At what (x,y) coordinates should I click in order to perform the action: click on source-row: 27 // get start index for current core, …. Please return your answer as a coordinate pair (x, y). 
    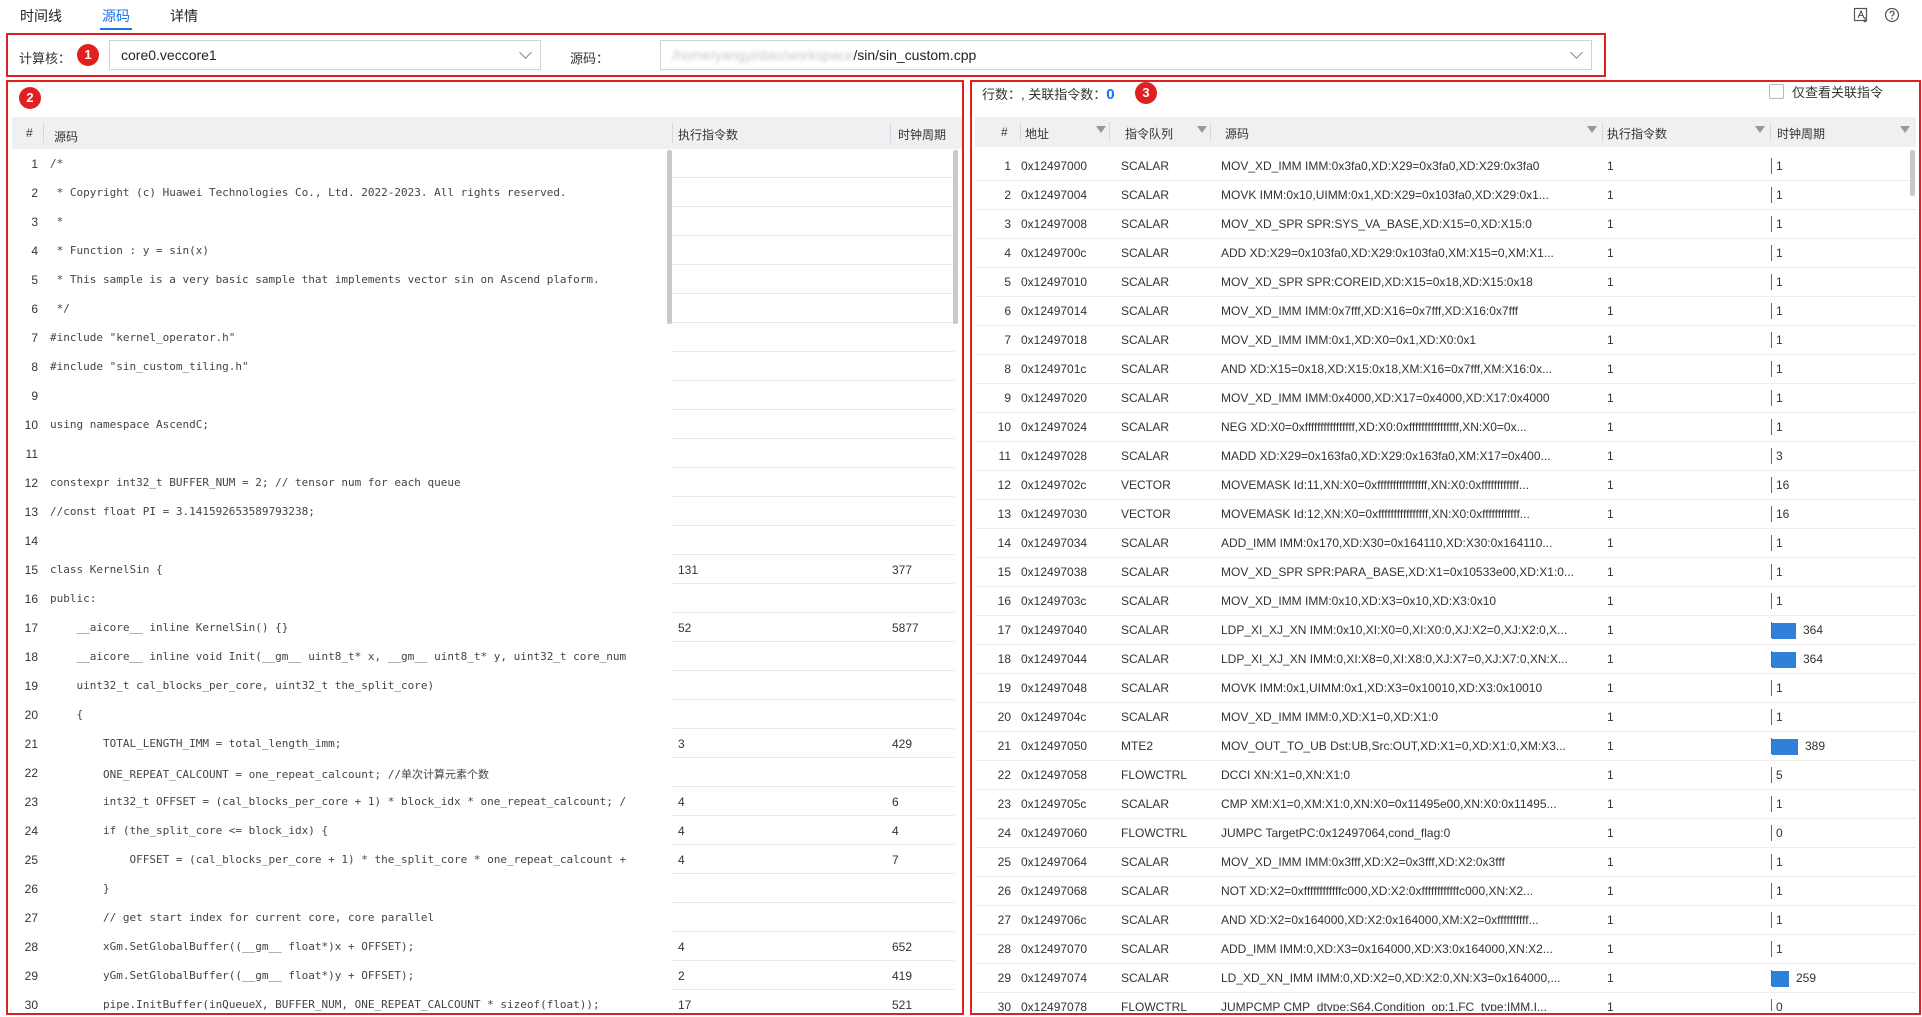
    Looking at the image, I should click on (487, 917).